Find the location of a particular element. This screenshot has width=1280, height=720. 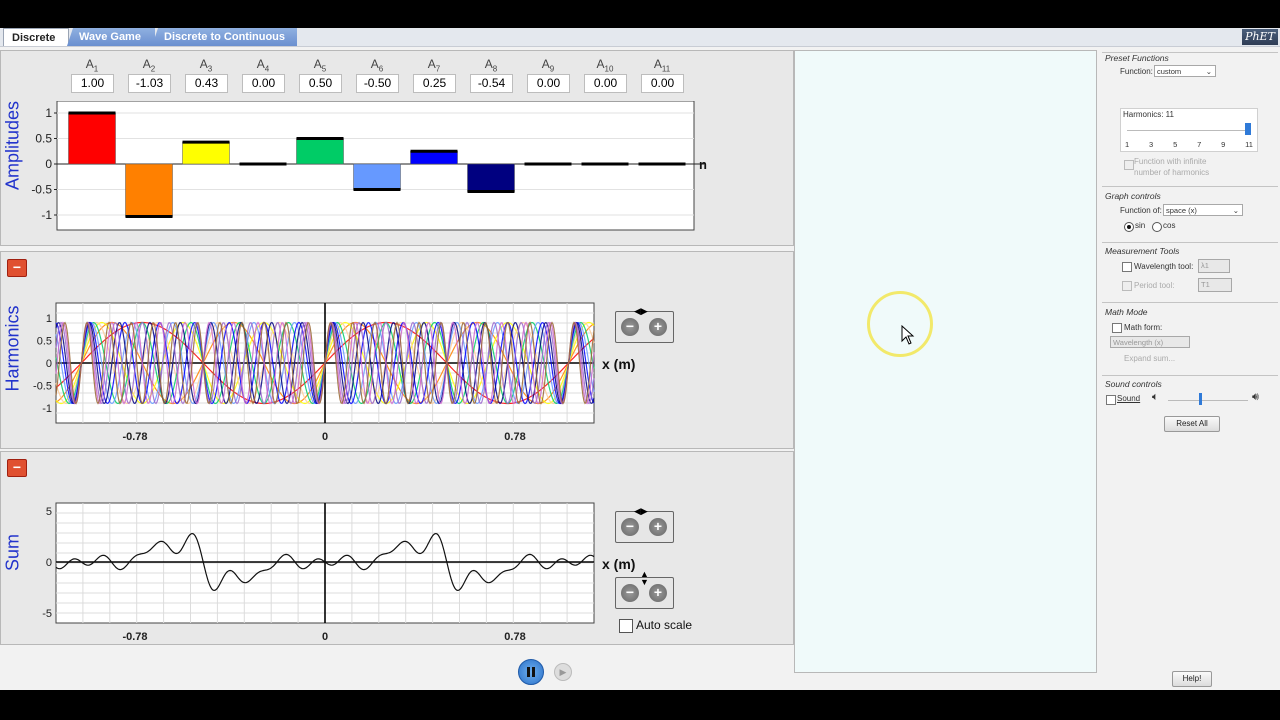

pause-button is located at coordinates (531, 672).